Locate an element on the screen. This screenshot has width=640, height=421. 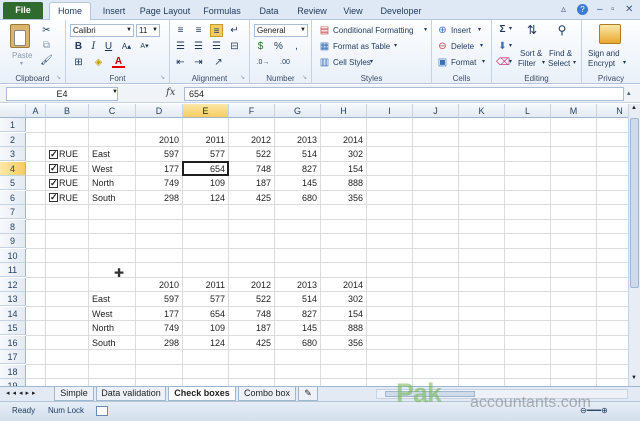
row-header-18: 18 is located at coordinates (13, 371).